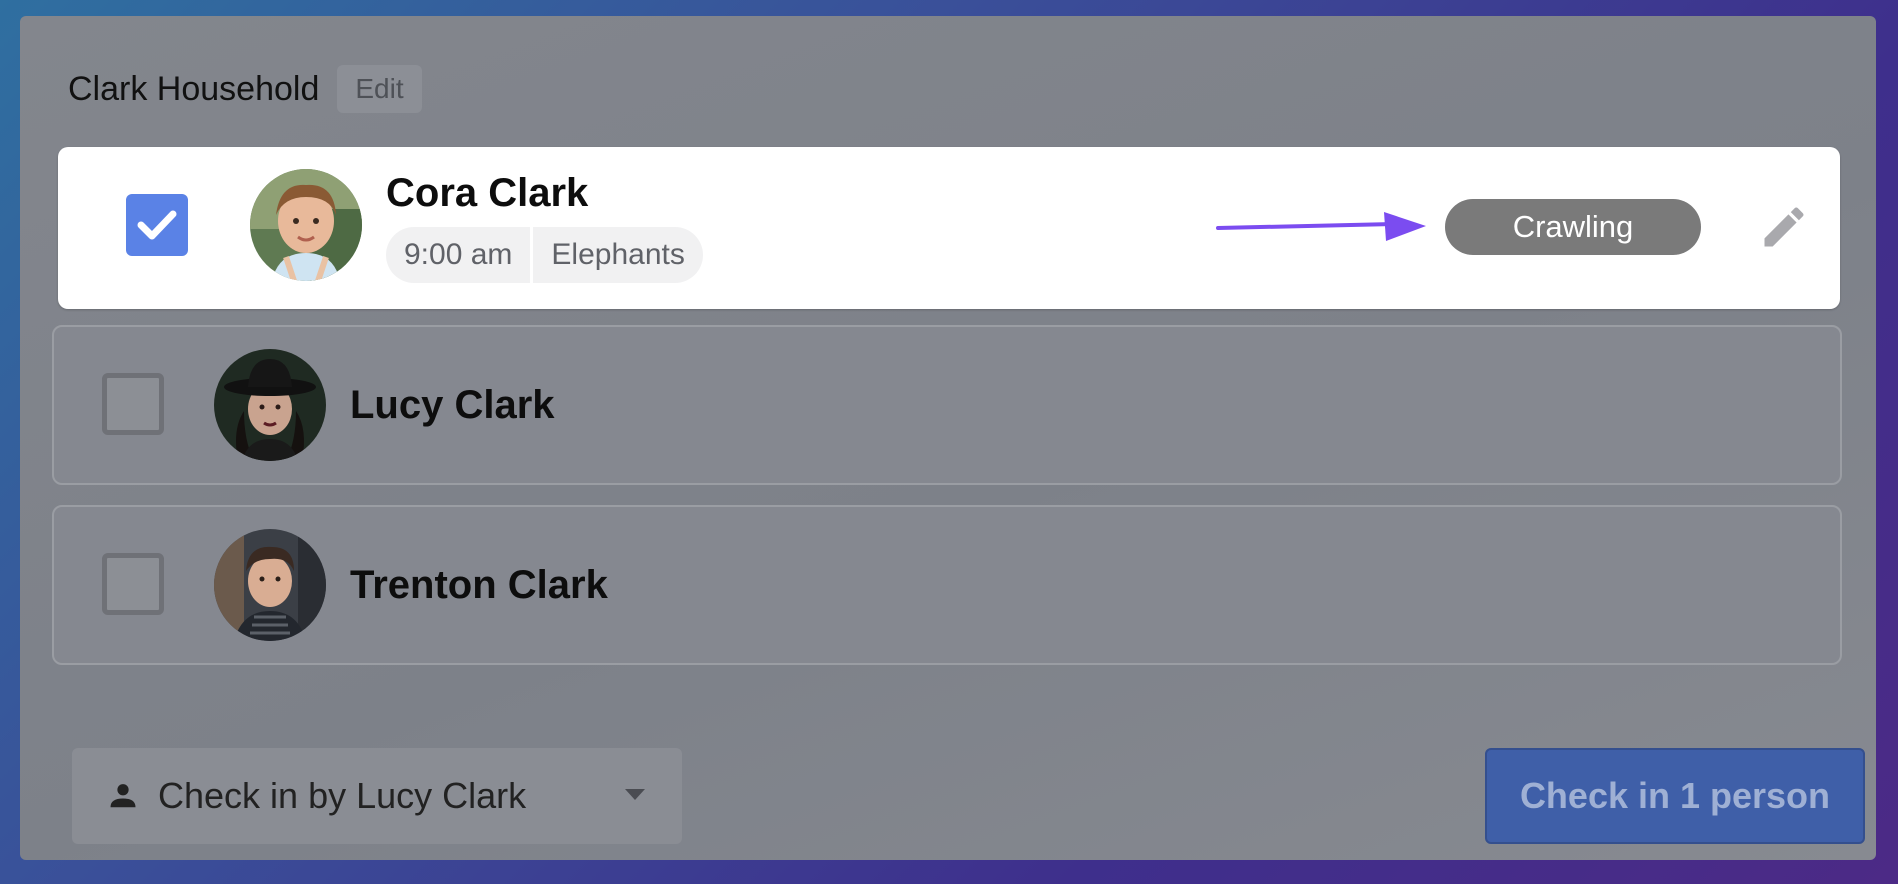 Image resolution: width=1898 pixels, height=884 pixels. I want to click on person-name: Lucy Clark, so click(452, 405).